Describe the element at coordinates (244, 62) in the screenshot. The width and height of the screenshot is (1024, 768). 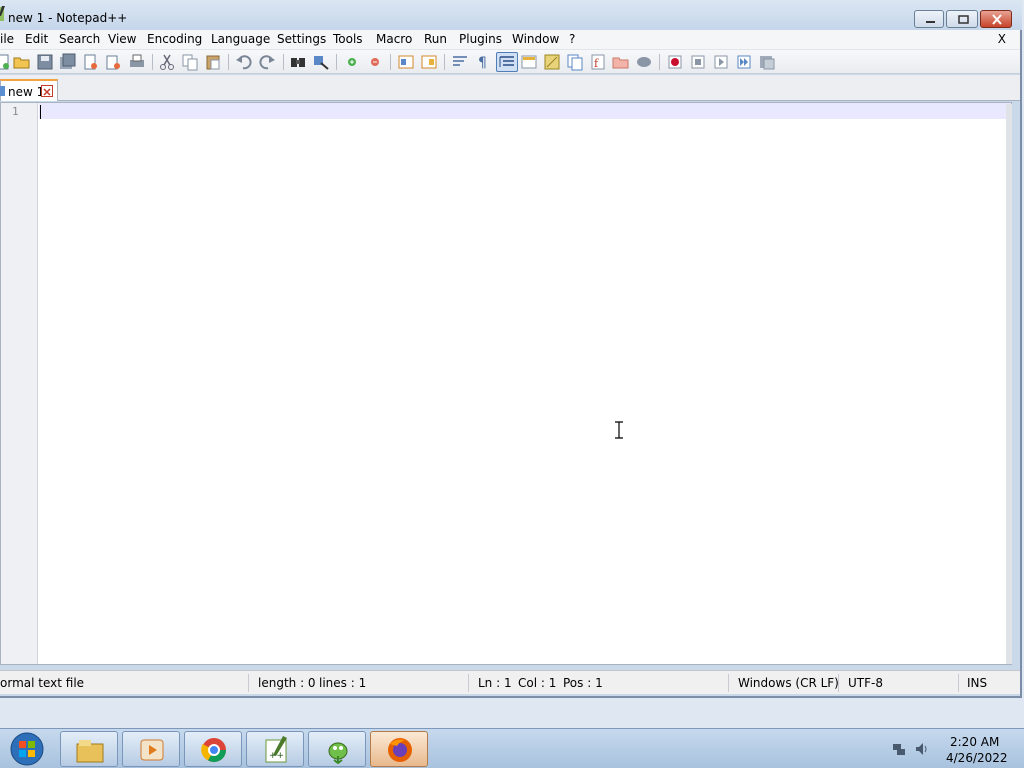
I see `undo-icon` at that location.